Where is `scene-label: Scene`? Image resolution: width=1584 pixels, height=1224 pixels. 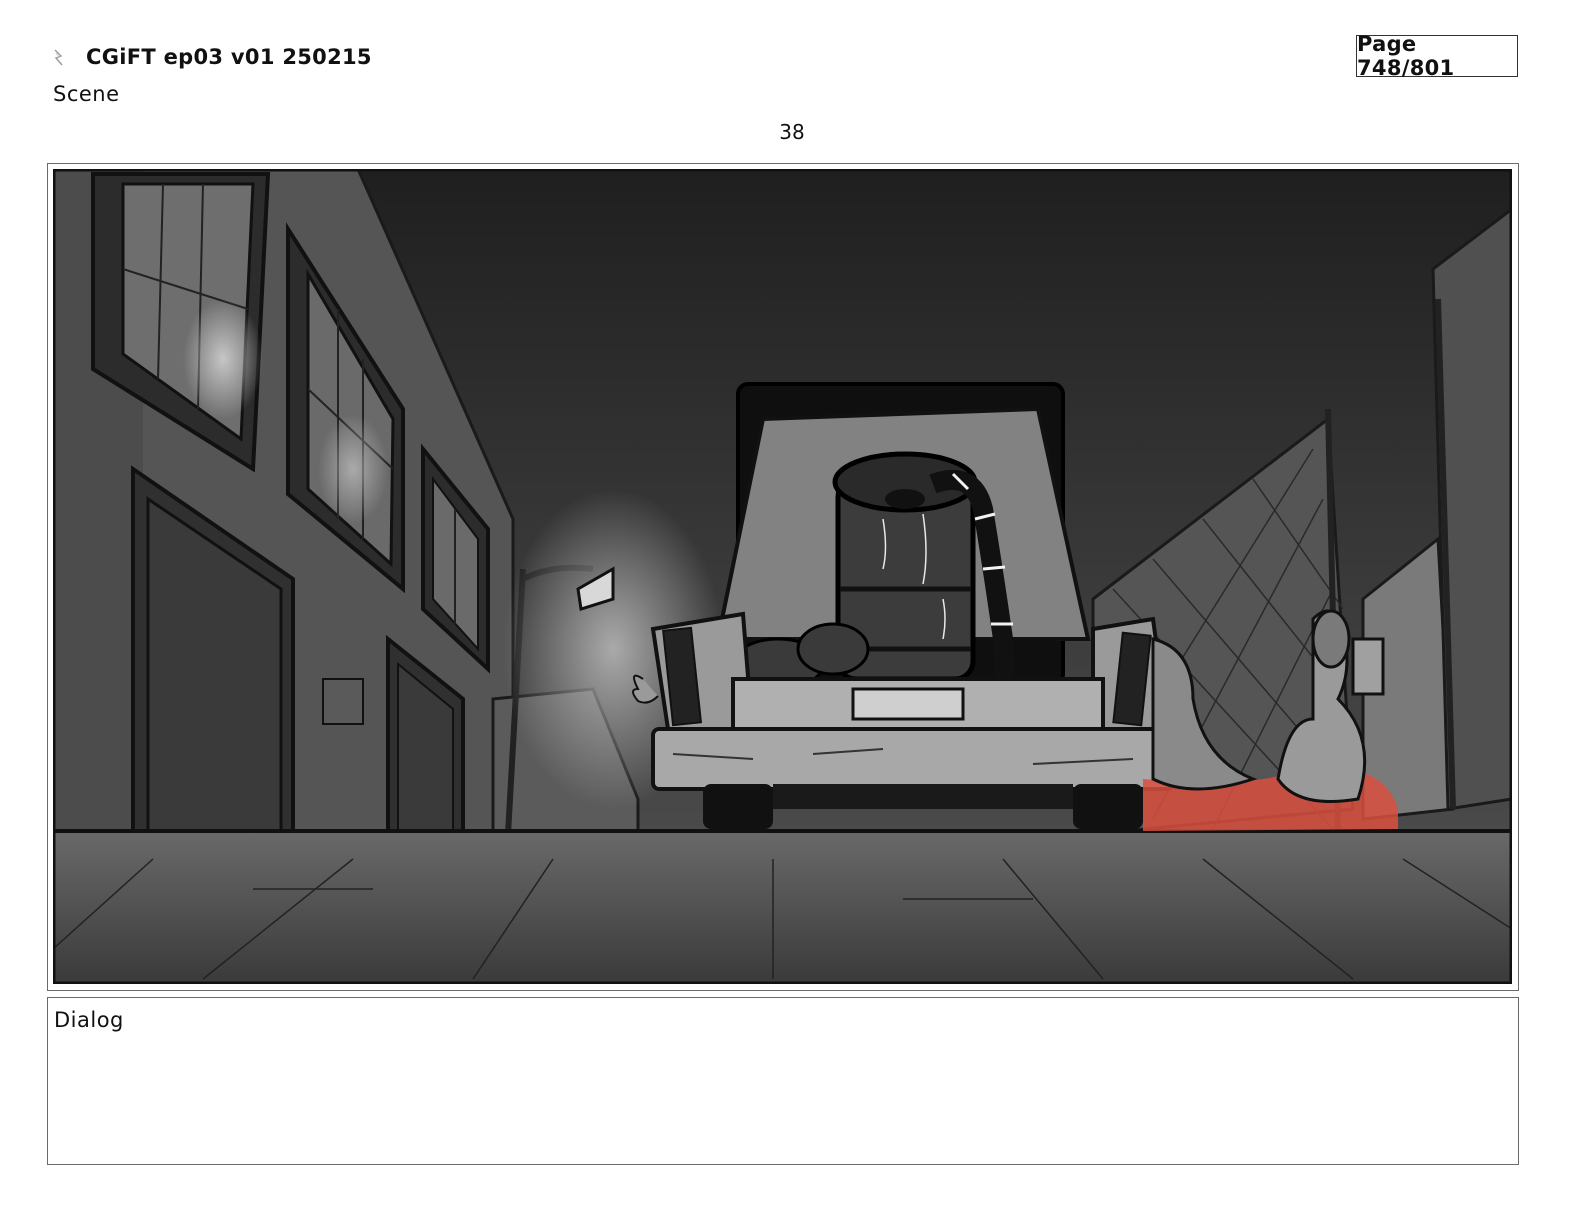 scene-label: Scene is located at coordinates (86, 94).